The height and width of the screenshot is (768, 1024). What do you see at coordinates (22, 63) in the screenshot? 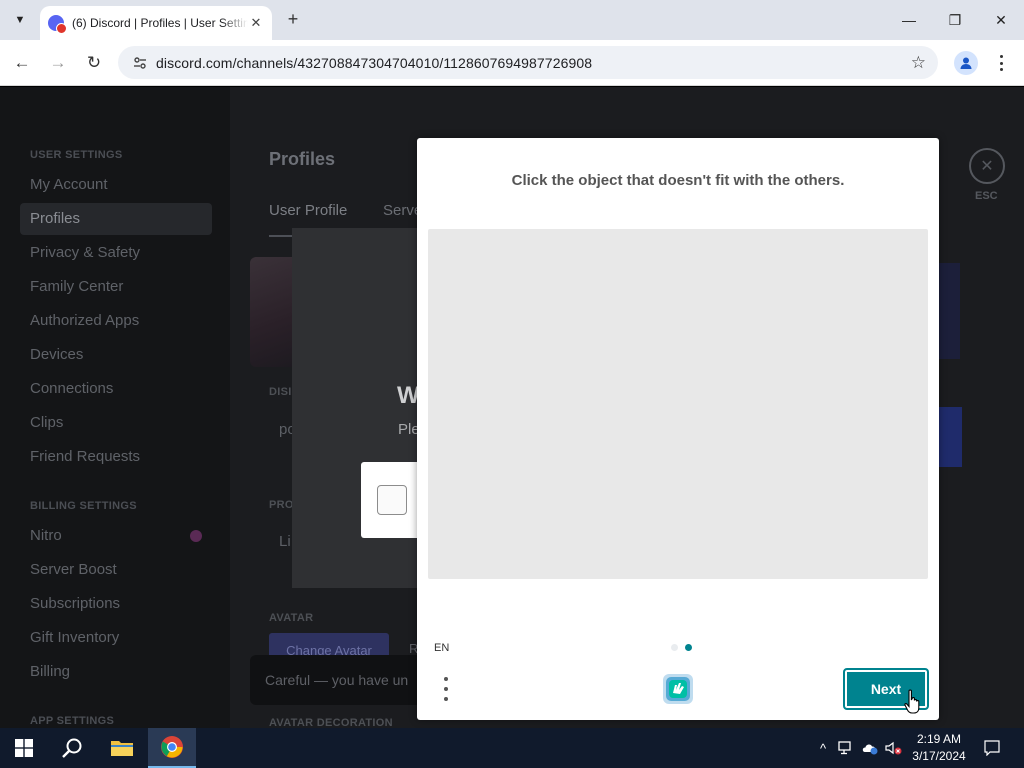
I see `back-button: ←` at bounding box center [22, 63].